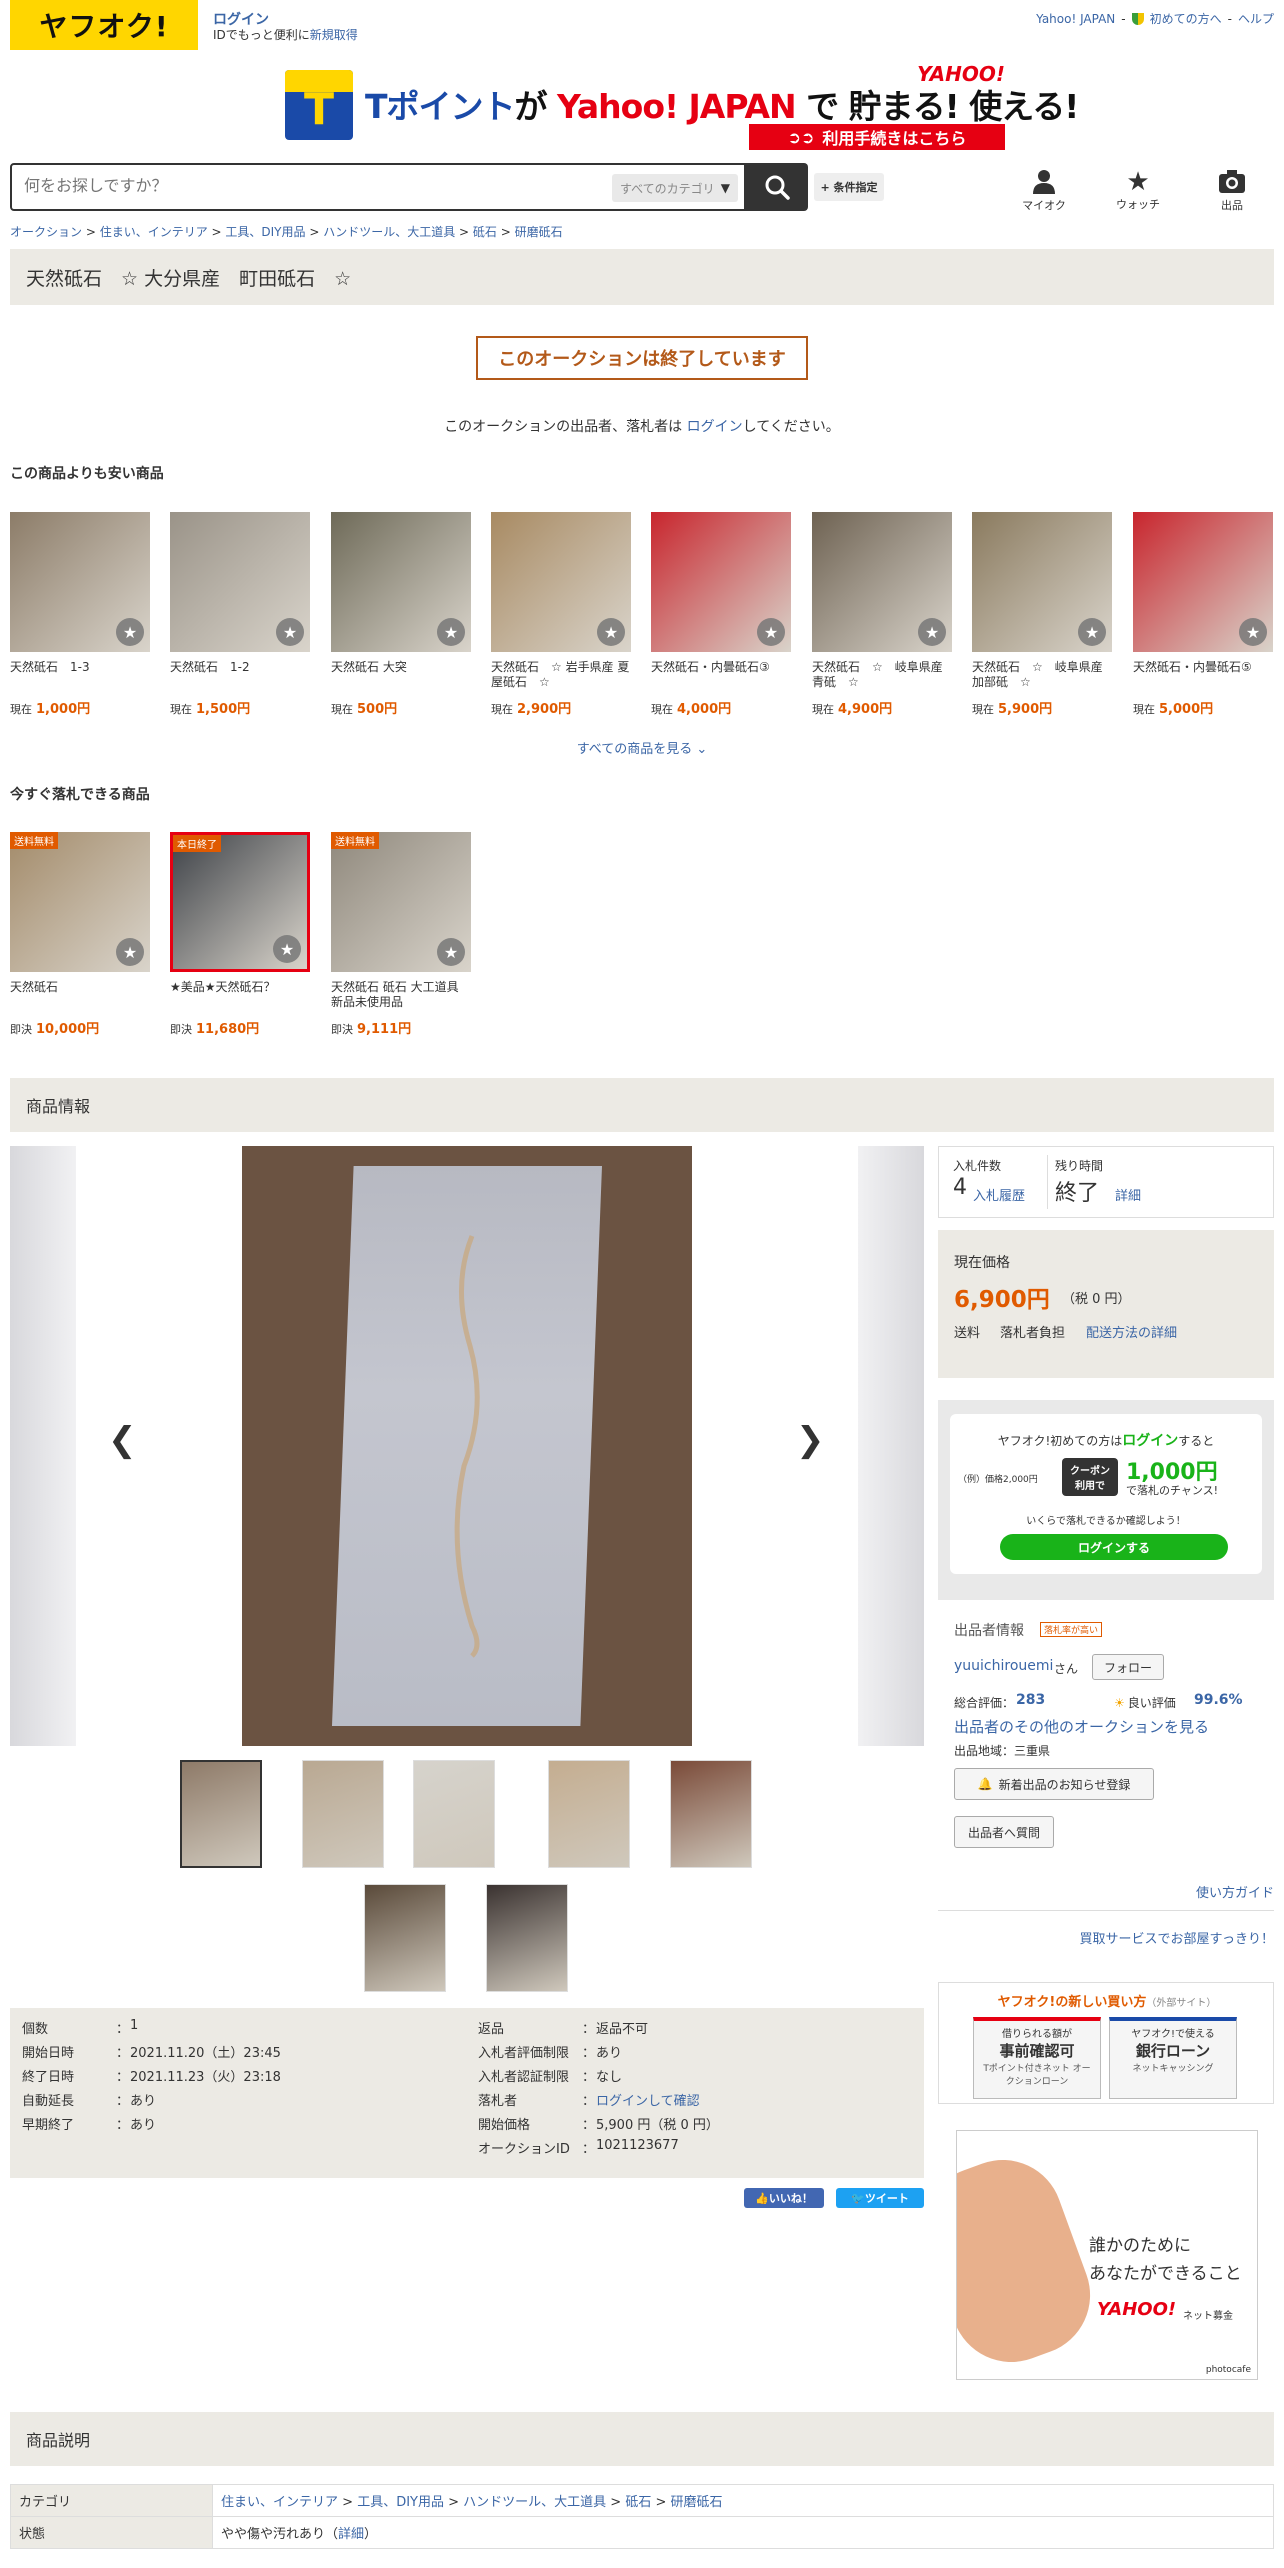  I want to click on product-name: 天然砥石 砥石 大工道具 新品未使用品, so click(401, 996).